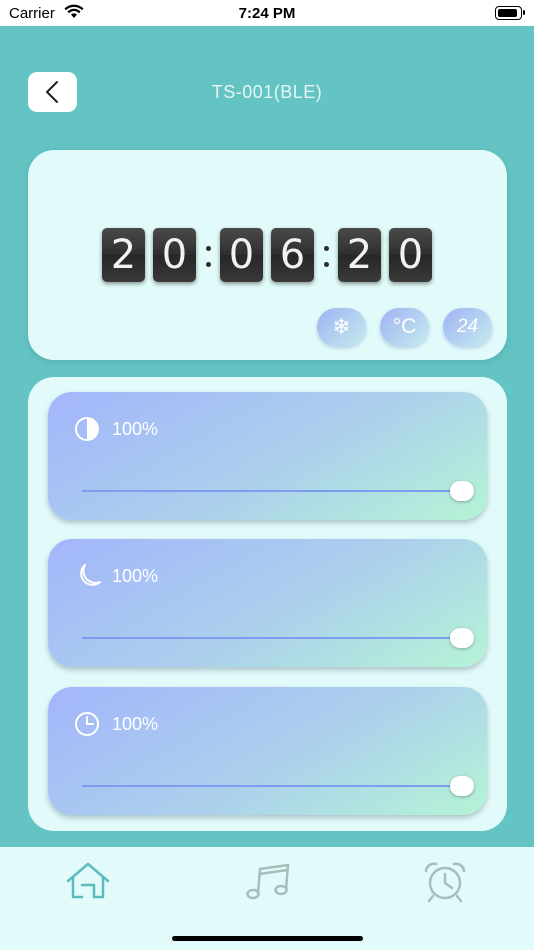 This screenshot has height=950, width=534. Describe the element at coordinates (359, 255) in the screenshot. I see `second-tens-digit: 2` at that location.